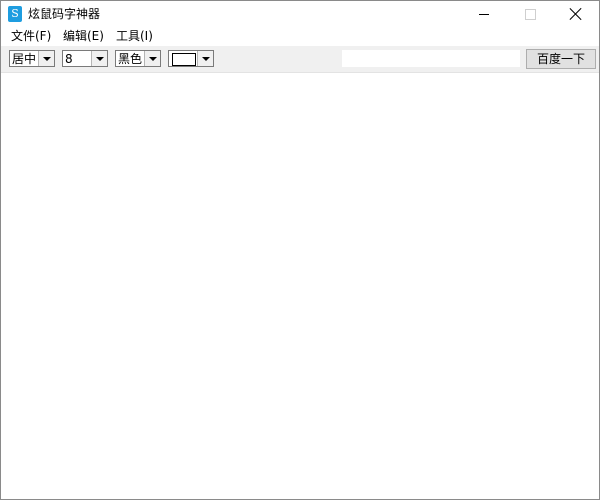  What do you see at coordinates (130, 59) in the screenshot?
I see `text-color-value: 黑色` at bounding box center [130, 59].